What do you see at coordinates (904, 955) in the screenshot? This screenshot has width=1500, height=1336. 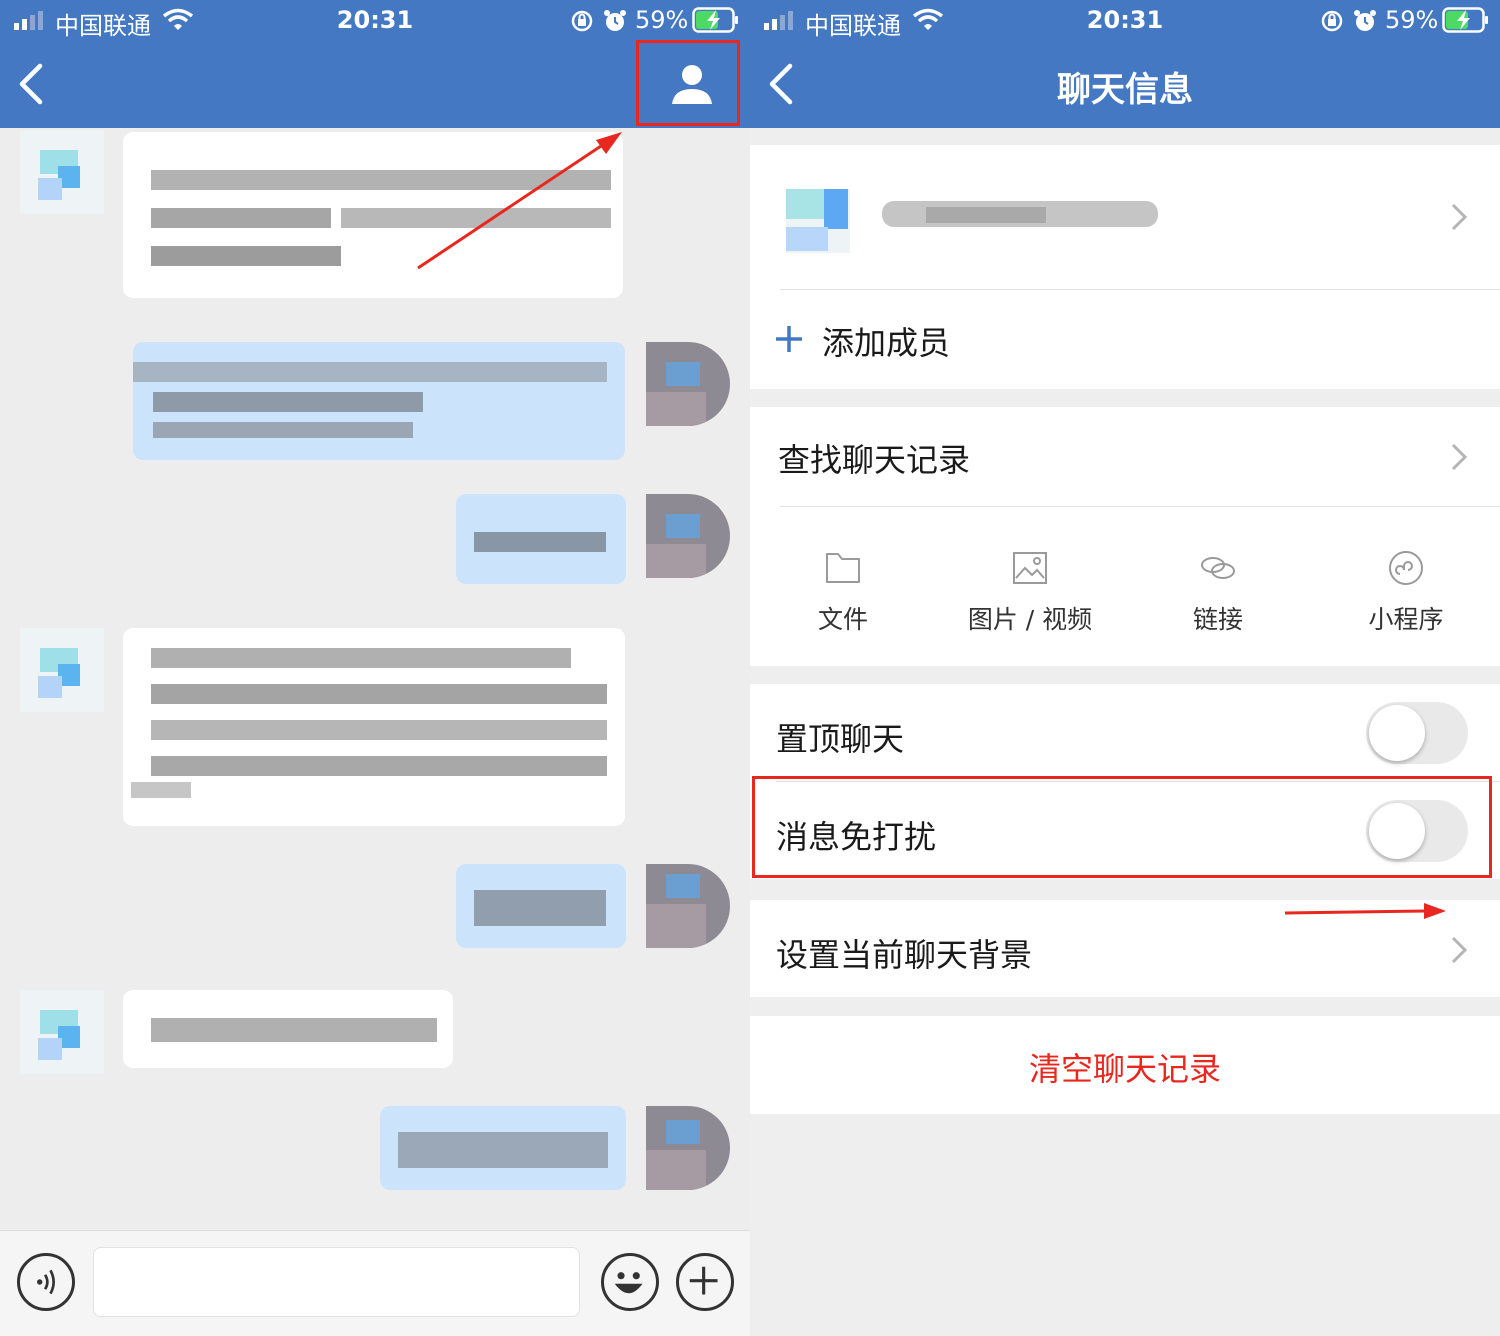 I see `set-background-label: 设置当前聊天背景` at bounding box center [904, 955].